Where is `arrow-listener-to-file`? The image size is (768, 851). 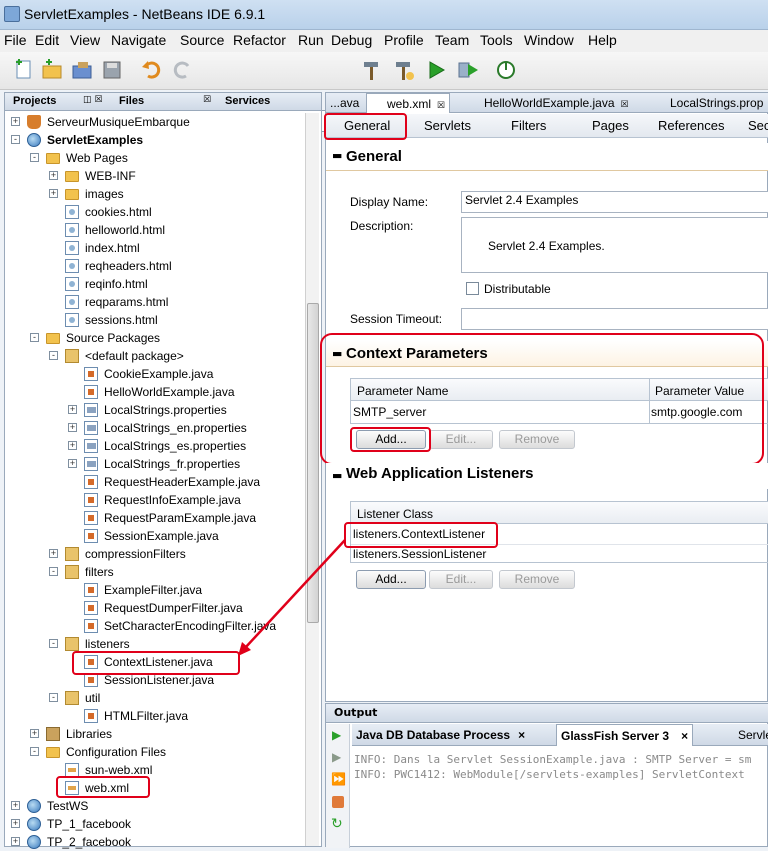 arrow-listener-to-file is located at coordinates (295, 594).